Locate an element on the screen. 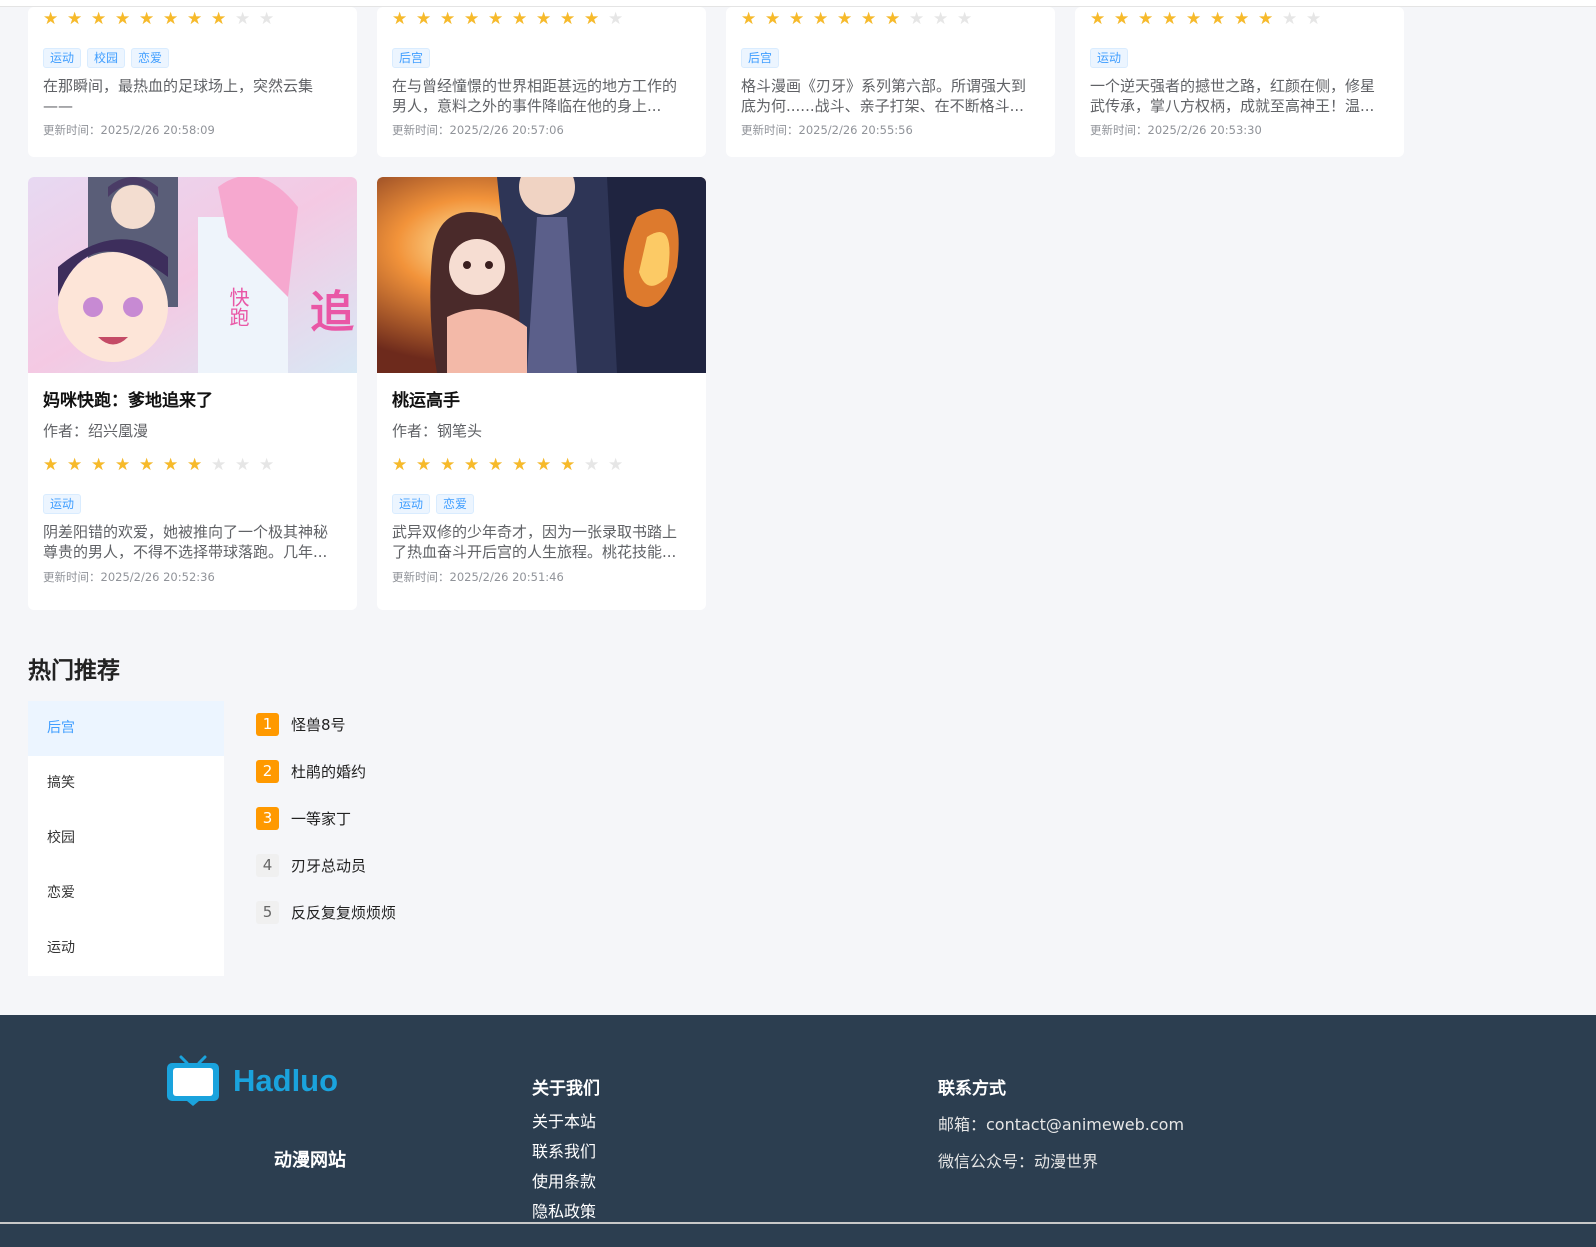 The image size is (1596, 1247). rank-title: 杜鹃的婚约 is located at coordinates (328, 771).